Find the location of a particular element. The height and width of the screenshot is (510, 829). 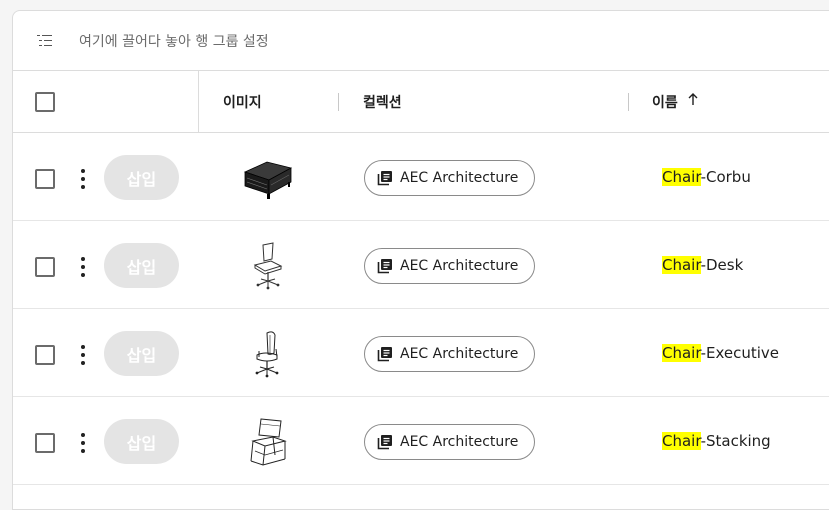

item-name-rest: -Corbu is located at coordinates (725, 177).